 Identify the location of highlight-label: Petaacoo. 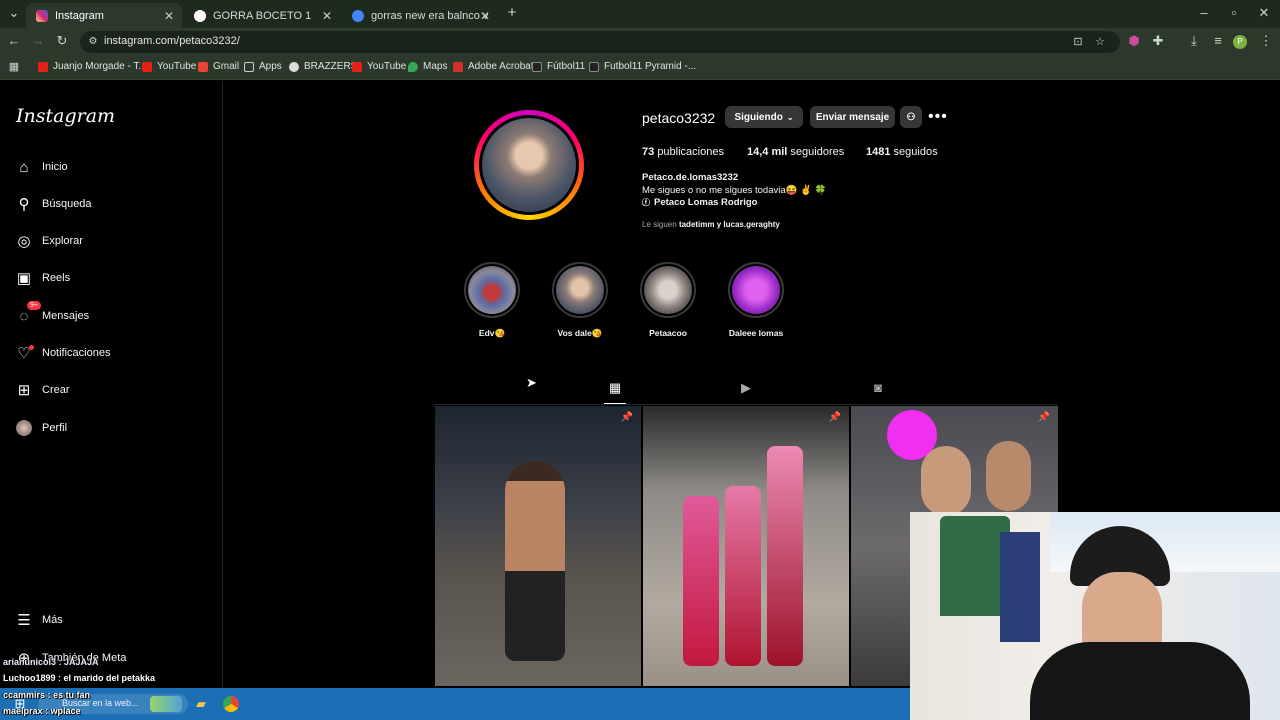
(668, 333).